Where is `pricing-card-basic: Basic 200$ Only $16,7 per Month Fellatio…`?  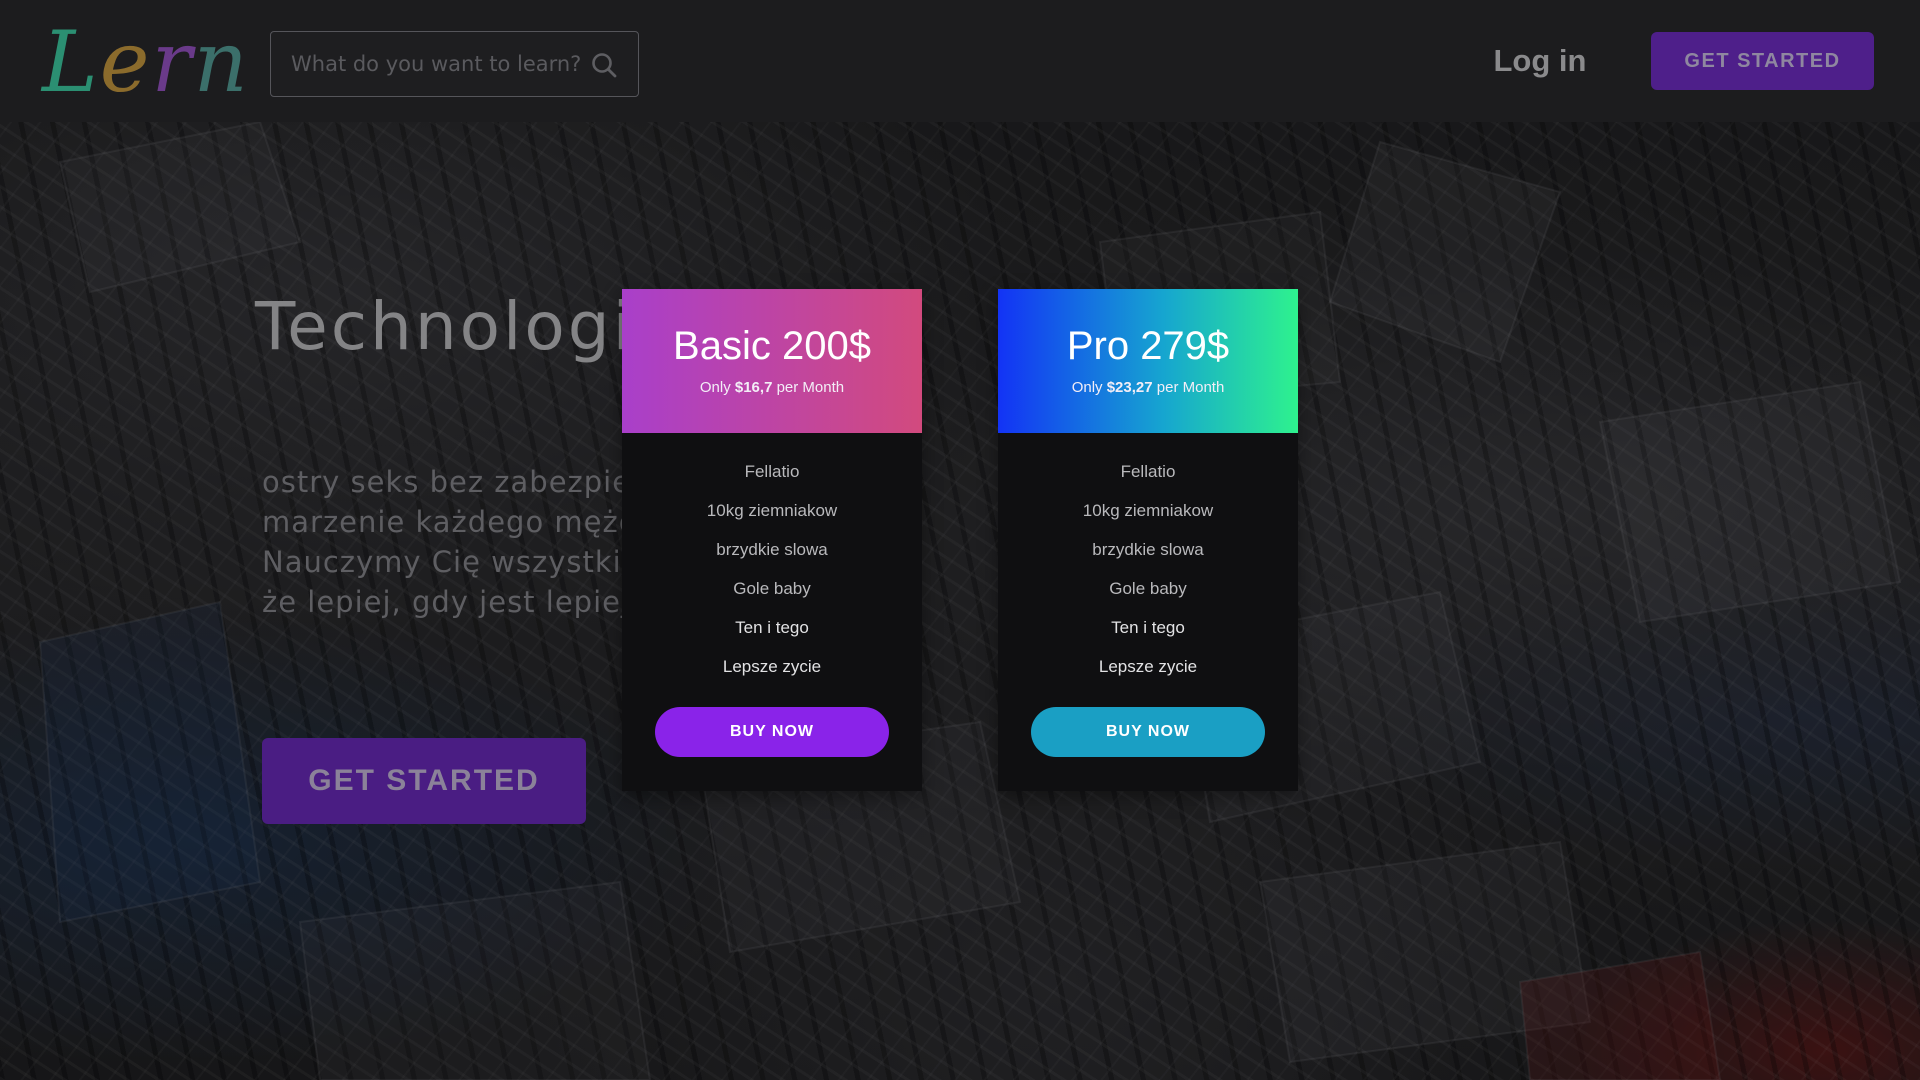 pricing-card-basic: Basic 200$ Only $16,7 per Month Fellatio… is located at coordinates (772, 540).